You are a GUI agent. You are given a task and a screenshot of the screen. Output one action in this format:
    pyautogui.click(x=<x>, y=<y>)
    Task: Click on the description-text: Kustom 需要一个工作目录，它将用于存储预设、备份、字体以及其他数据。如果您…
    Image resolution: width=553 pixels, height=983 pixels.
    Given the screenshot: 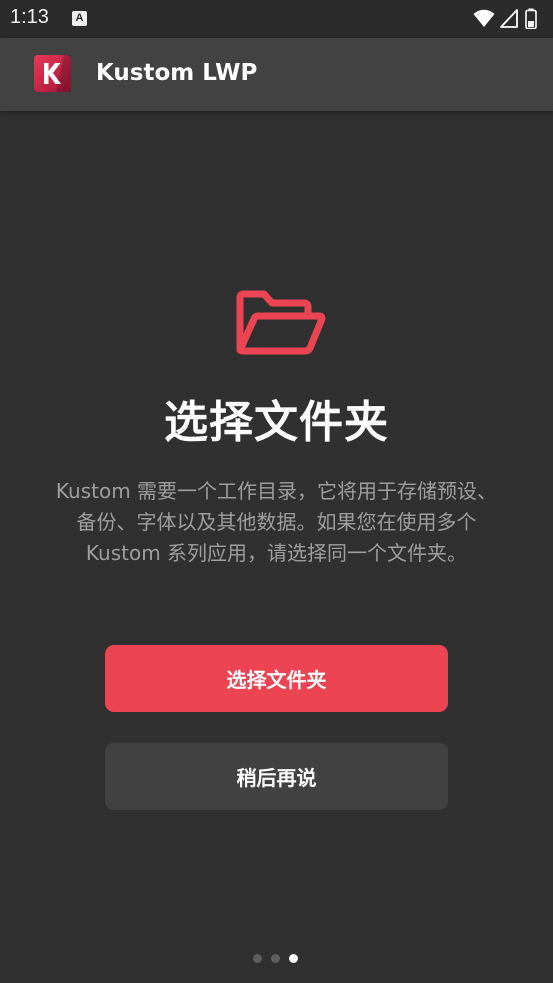 What is the action you would take?
    pyautogui.click(x=276, y=522)
    